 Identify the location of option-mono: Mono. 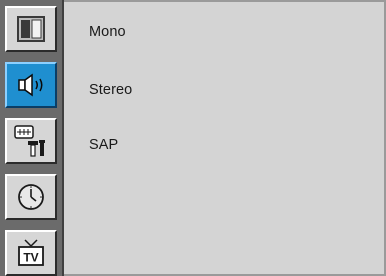
(107, 32).